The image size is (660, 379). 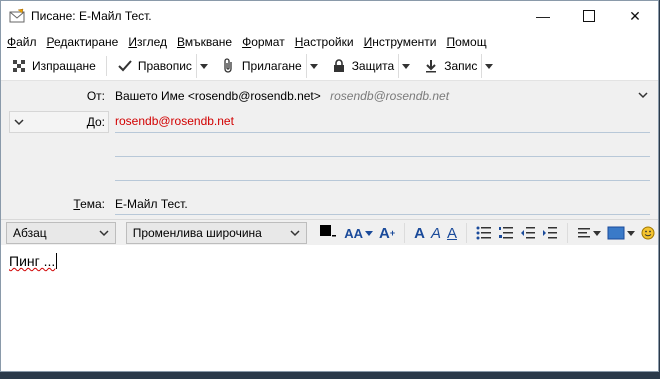 I want to click on download-arrow-icon, so click(x=431, y=66).